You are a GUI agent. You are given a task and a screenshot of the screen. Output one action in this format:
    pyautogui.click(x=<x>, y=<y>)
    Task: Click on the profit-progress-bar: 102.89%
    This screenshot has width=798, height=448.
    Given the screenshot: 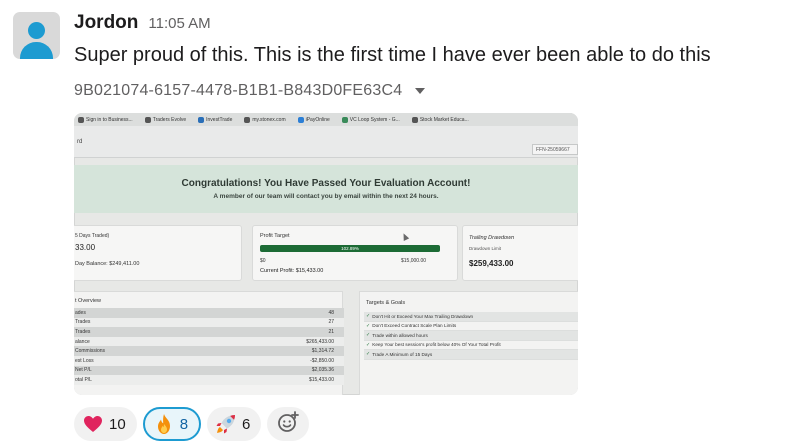 What is the action you would take?
    pyautogui.click(x=350, y=248)
    